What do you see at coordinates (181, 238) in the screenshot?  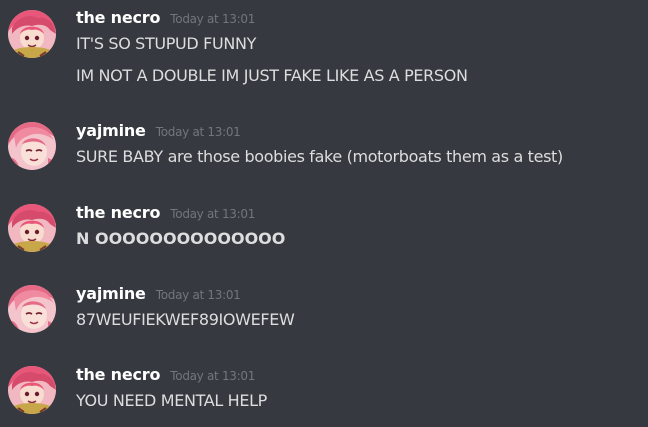 I see `message-text: N OOOOOOOOOOOOOO` at bounding box center [181, 238].